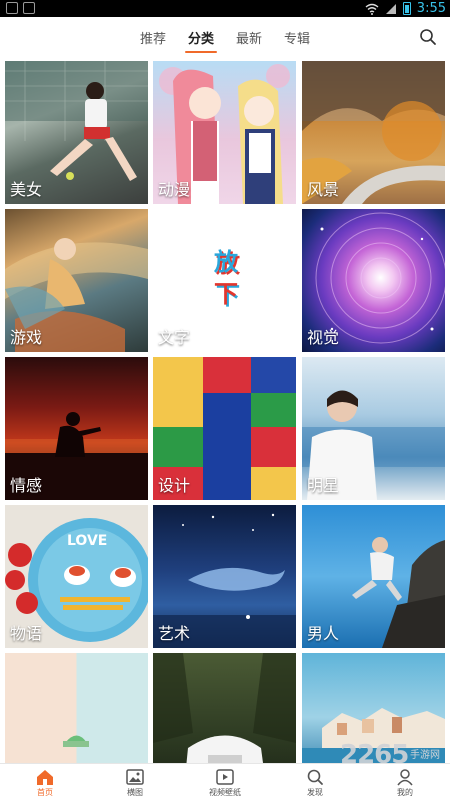  I want to click on watermark-sub: 手游网, so click(425, 755).